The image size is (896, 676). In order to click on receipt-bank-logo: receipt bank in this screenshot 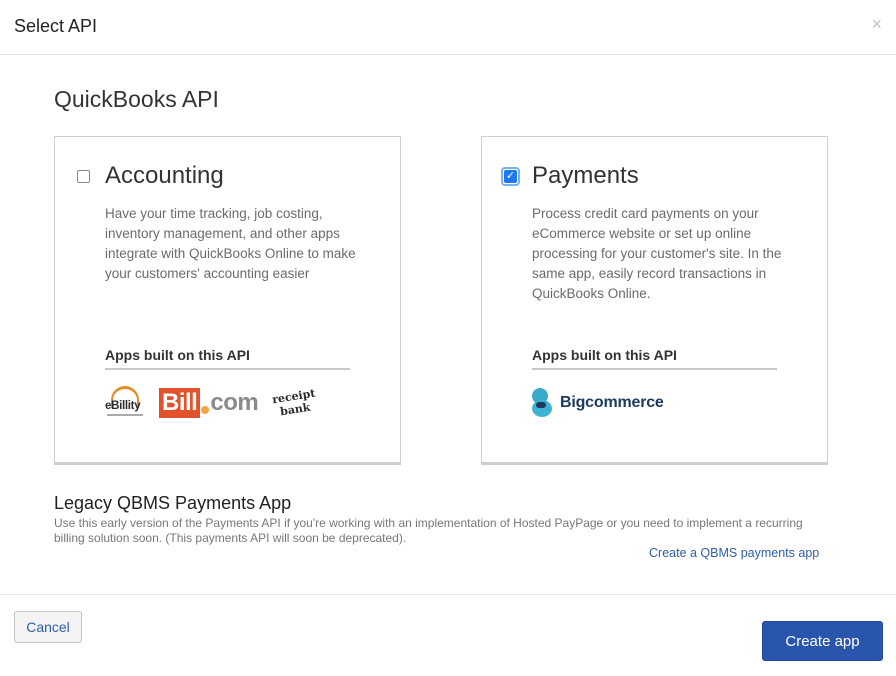, I will do `click(293, 403)`.